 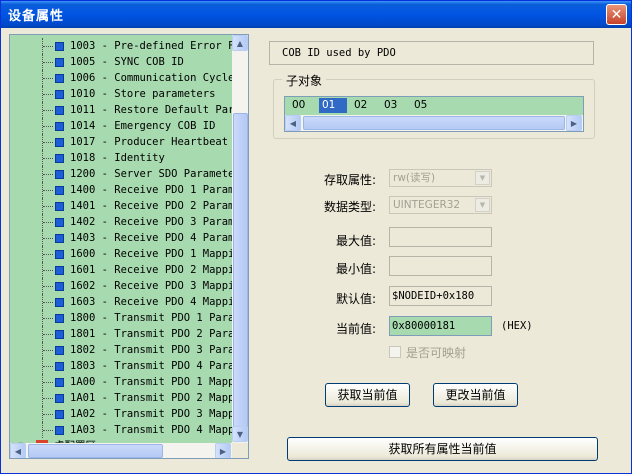 What do you see at coordinates (151, 190) in the screenshot?
I see `tree-item-label: 1400 - Receive PDO 1 Parame` at bounding box center [151, 190].